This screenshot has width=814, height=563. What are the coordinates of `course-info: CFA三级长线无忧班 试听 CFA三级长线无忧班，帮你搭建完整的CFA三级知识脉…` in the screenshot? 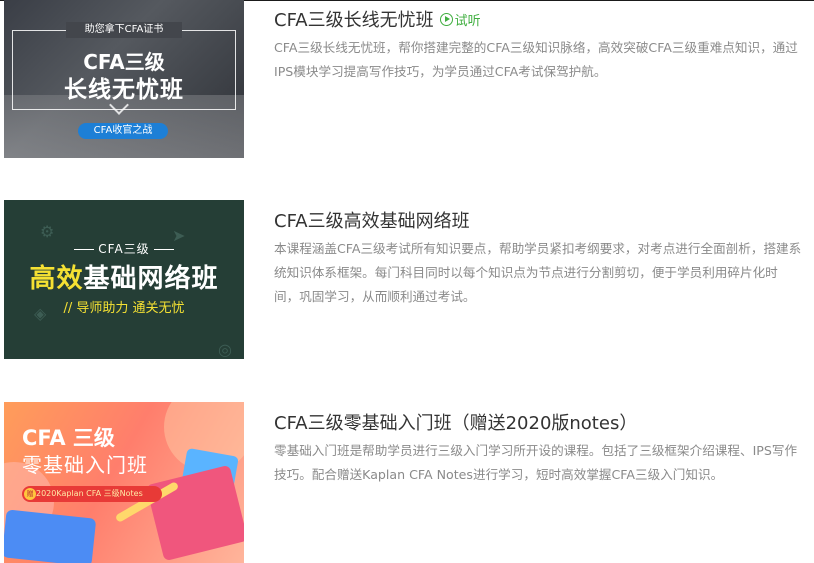 It's located at (539, 42).